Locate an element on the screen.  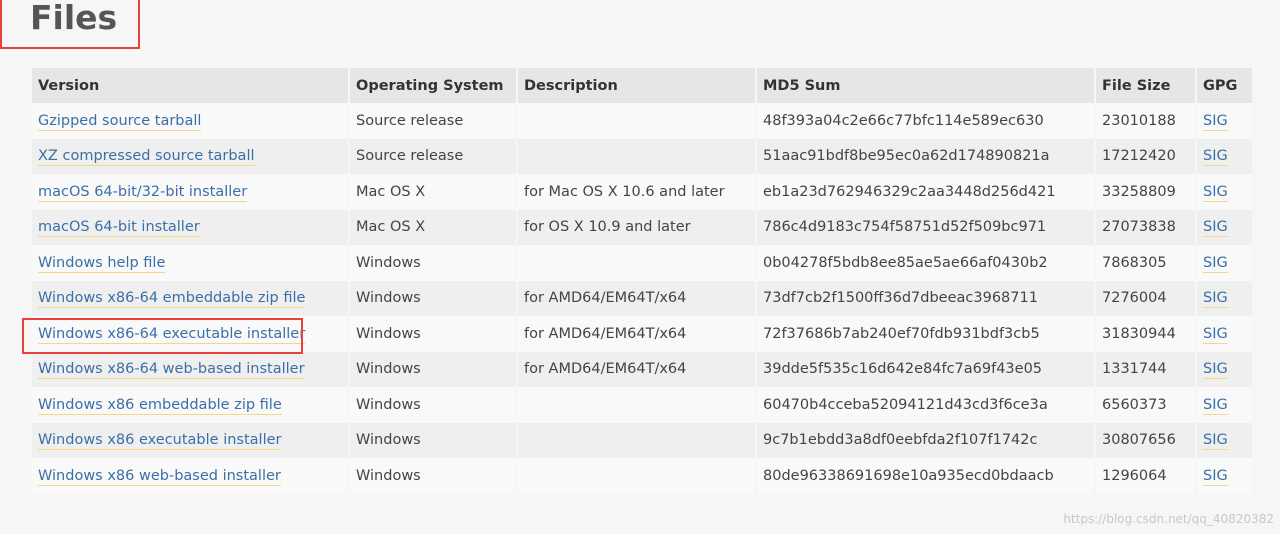
version-column-cell: macOS 64-bit installer is located at coordinates (190, 227).